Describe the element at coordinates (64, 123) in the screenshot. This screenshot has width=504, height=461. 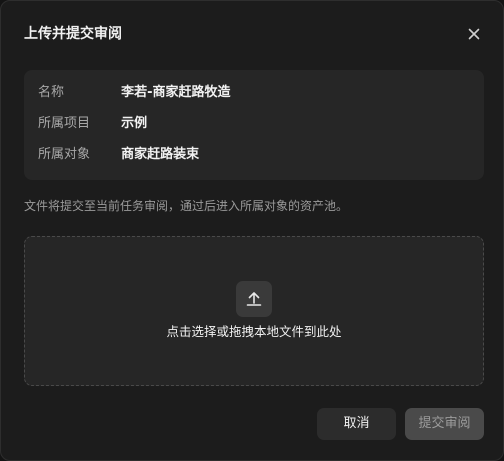
I see `info-label: 所属项目` at that location.